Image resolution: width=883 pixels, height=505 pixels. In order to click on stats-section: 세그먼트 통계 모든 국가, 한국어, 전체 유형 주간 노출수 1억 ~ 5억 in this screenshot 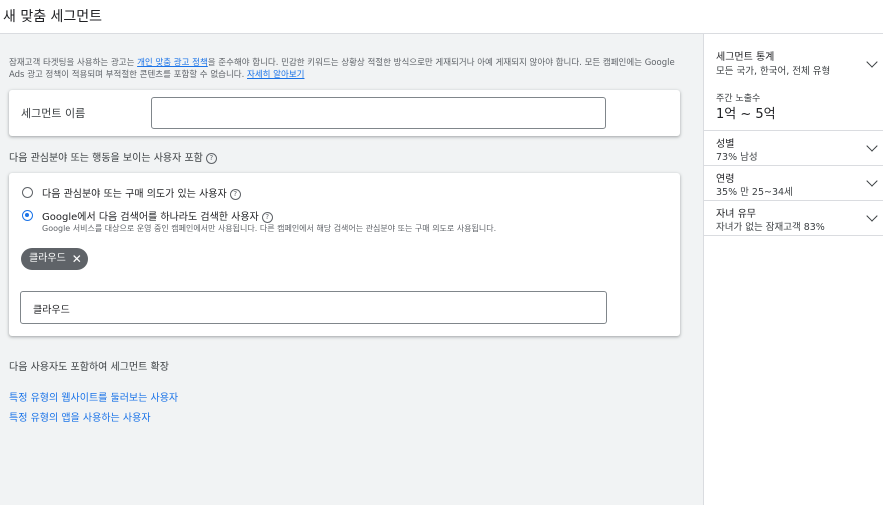, I will do `click(793, 82)`.